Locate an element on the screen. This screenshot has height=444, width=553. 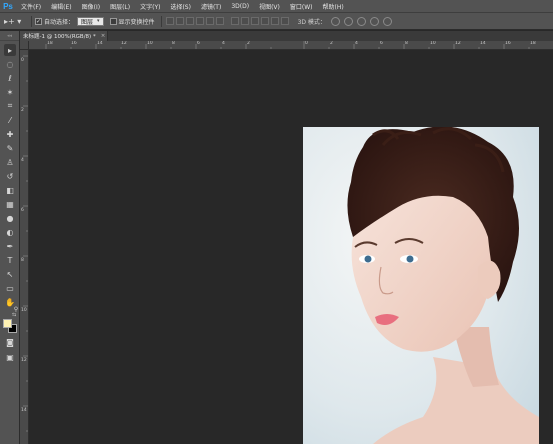
screen-mode-icon: ▣ is located at coordinates (10, 357).